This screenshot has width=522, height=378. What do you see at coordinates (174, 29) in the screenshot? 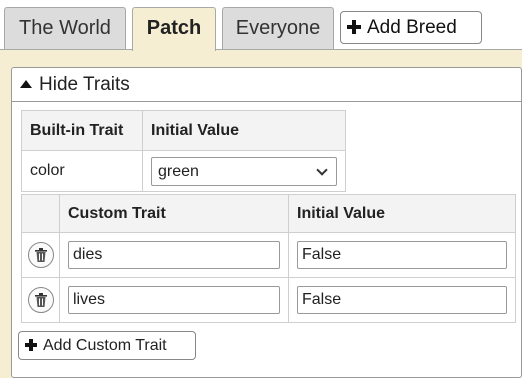
I see `tab-patch: Patch` at bounding box center [174, 29].